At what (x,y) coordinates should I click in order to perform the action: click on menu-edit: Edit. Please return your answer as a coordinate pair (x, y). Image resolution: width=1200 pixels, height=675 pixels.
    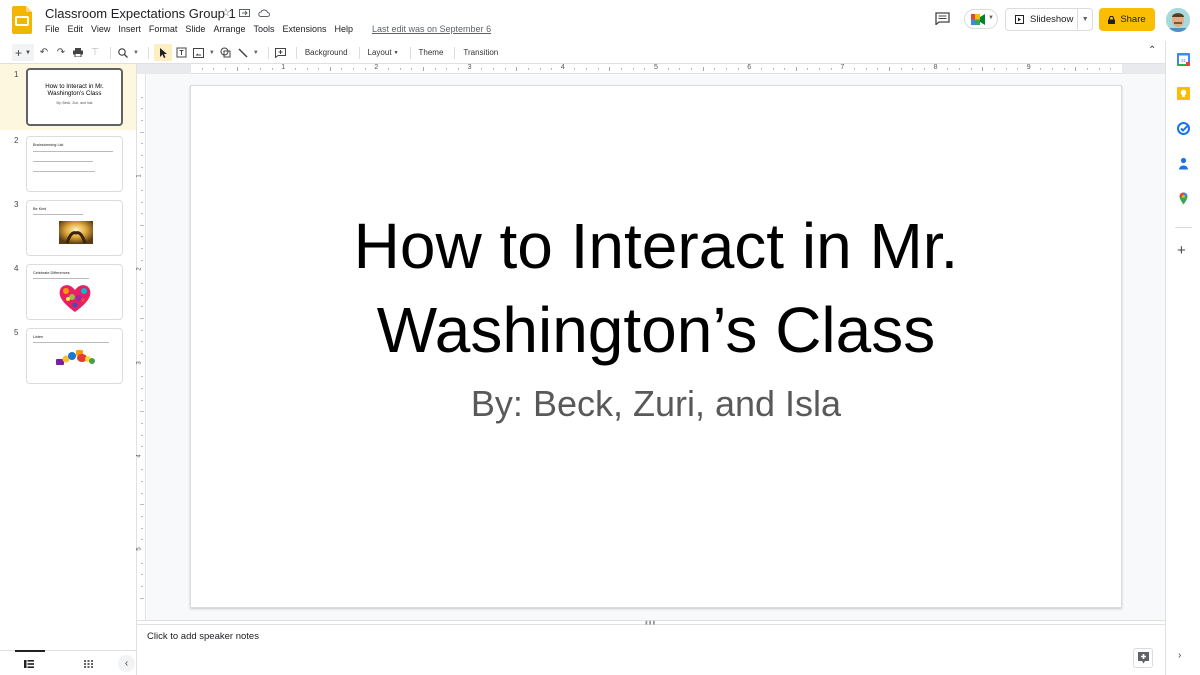
    Looking at the image, I should click on (76, 29).